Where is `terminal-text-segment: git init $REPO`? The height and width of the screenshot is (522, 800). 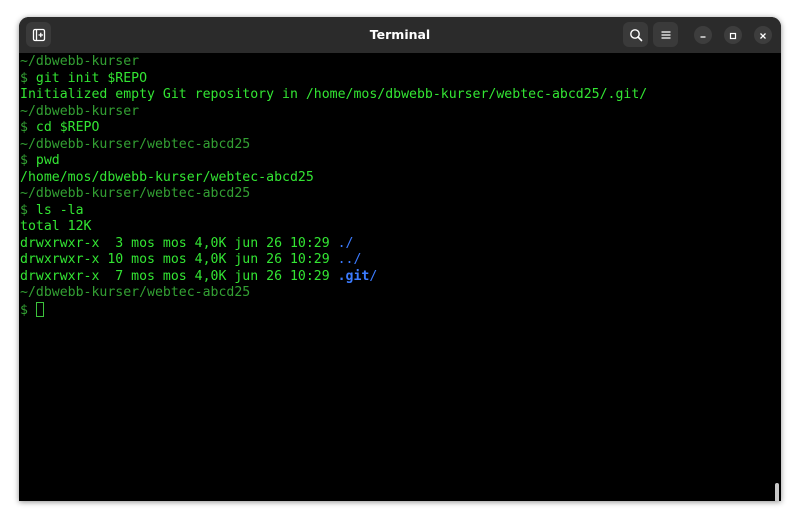
terminal-text-segment: git init $REPO is located at coordinates (91, 78).